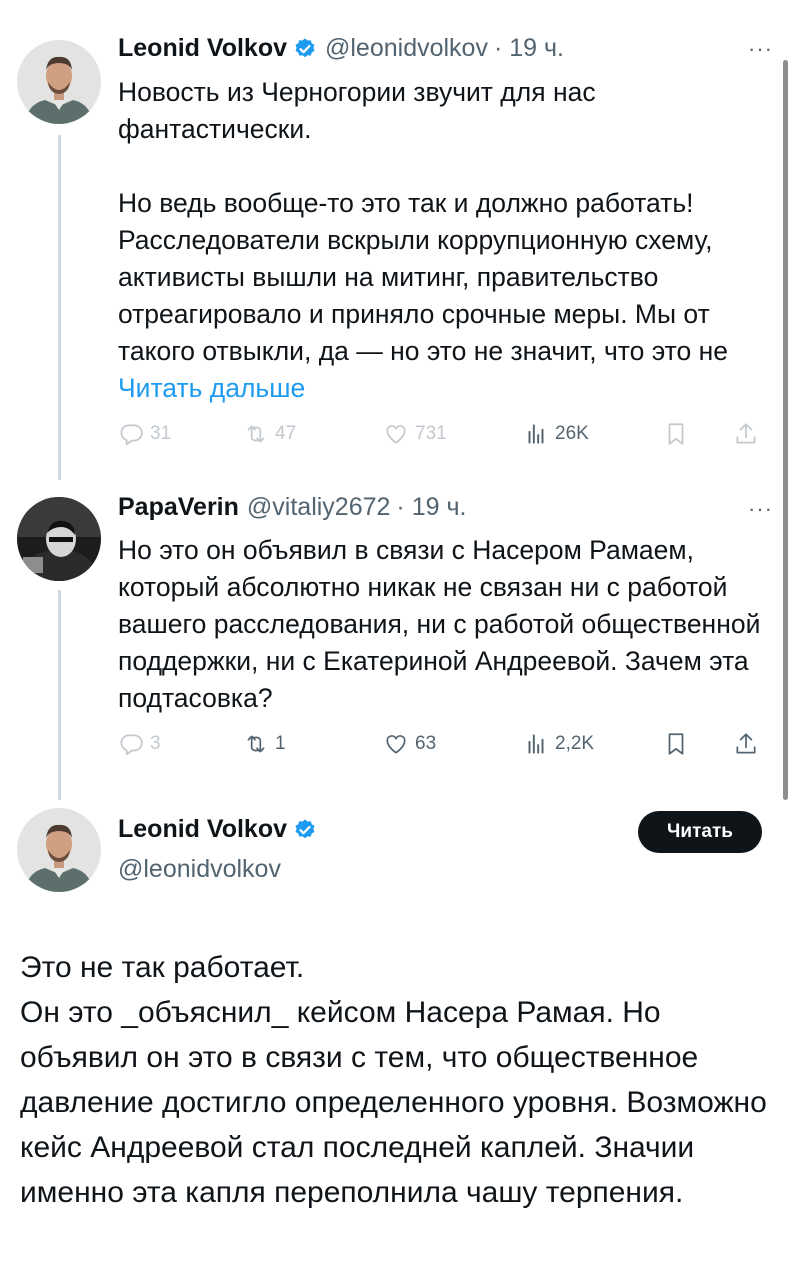 The height and width of the screenshot is (1280, 793). What do you see at coordinates (319, 507) in the screenshot?
I see `author-handle: @vitaliy2672` at bounding box center [319, 507].